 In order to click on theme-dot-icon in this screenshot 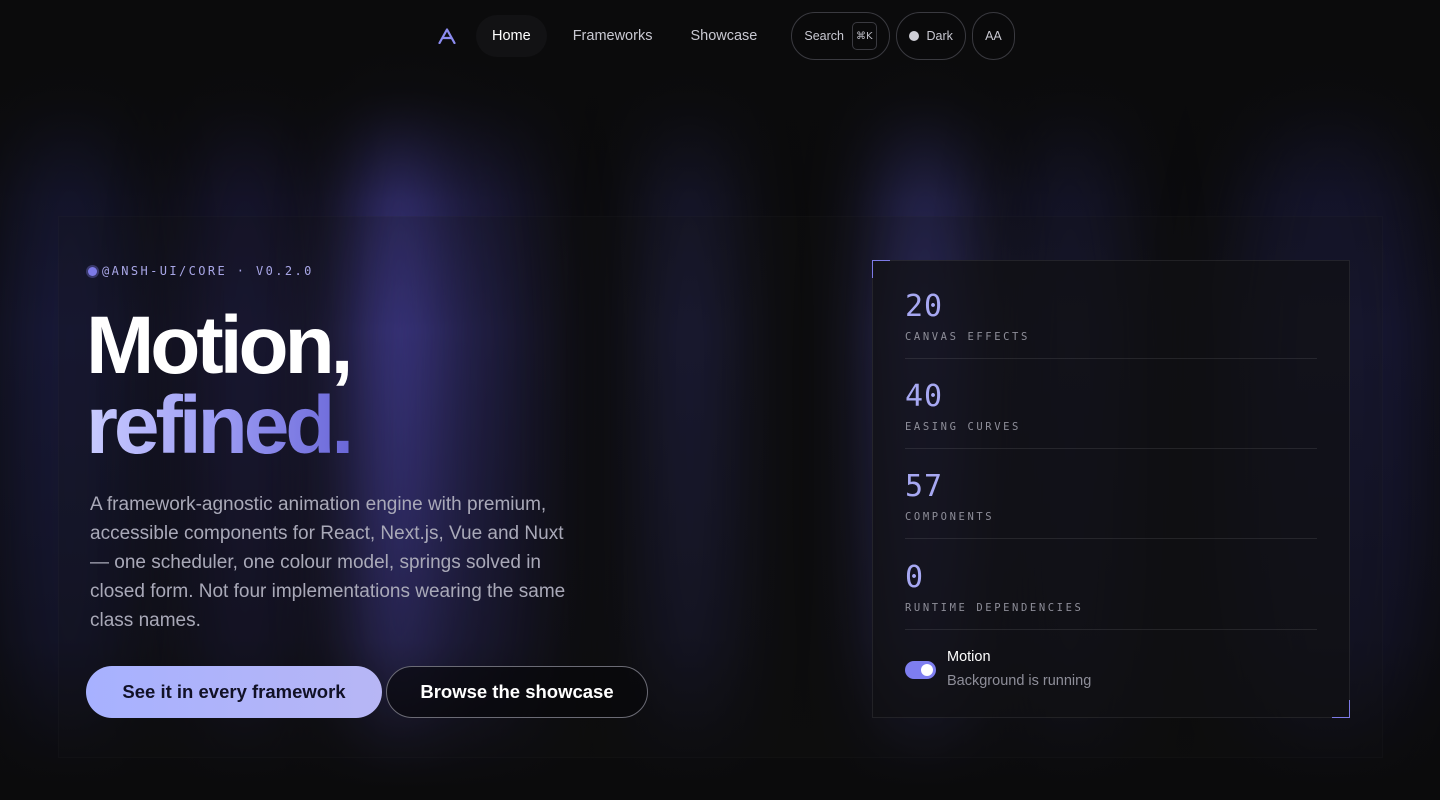, I will do `click(913, 36)`.